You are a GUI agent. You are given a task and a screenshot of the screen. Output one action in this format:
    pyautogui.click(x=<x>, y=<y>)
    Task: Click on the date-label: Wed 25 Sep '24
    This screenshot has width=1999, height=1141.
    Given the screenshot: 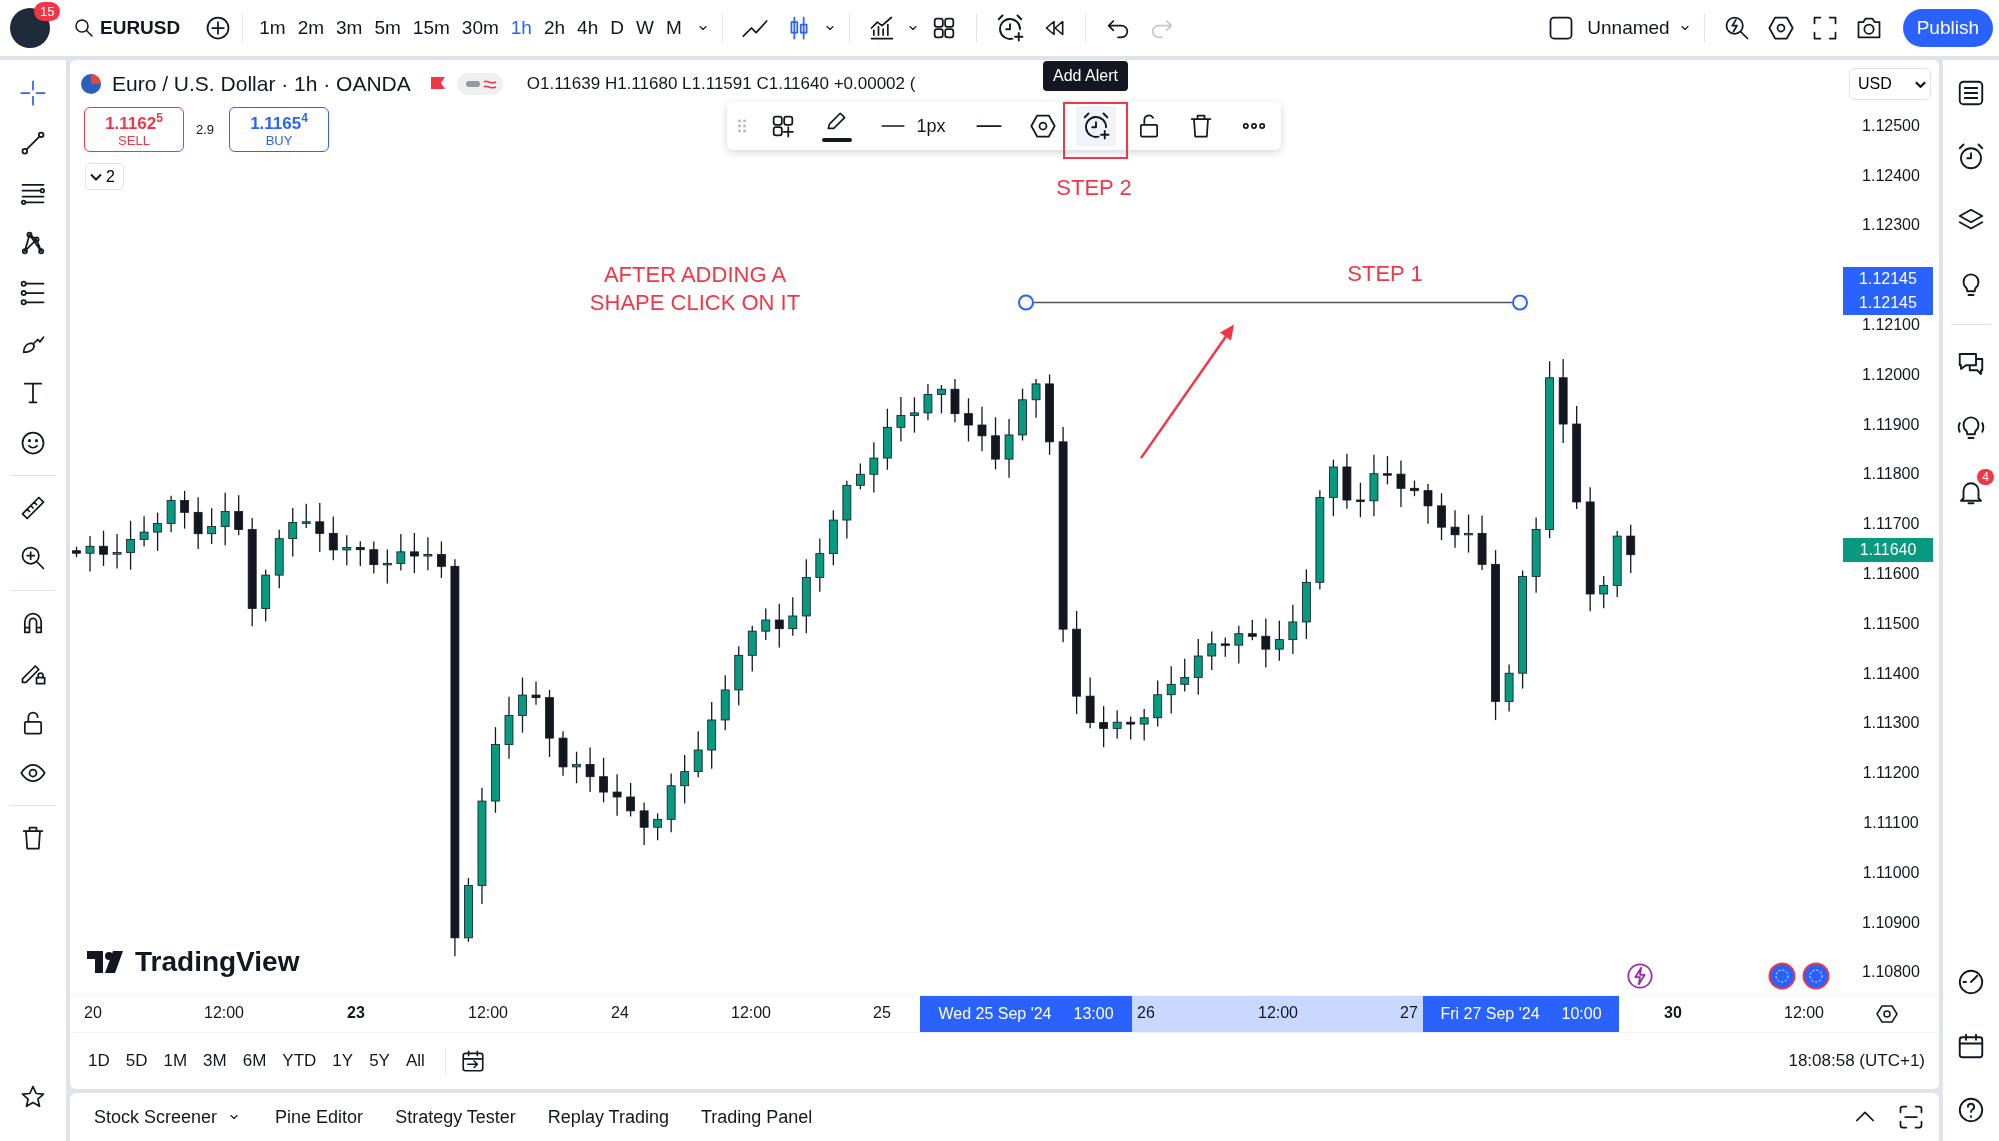 What is the action you would take?
    pyautogui.click(x=995, y=1014)
    